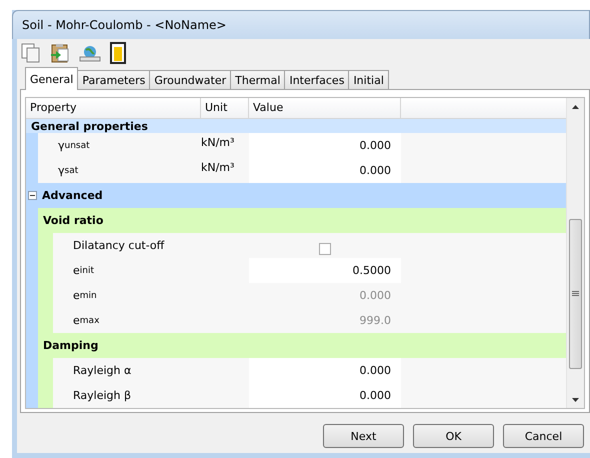 The height and width of the screenshot is (458, 590). What do you see at coordinates (89, 126) in the screenshot?
I see `group-title: General properties` at bounding box center [89, 126].